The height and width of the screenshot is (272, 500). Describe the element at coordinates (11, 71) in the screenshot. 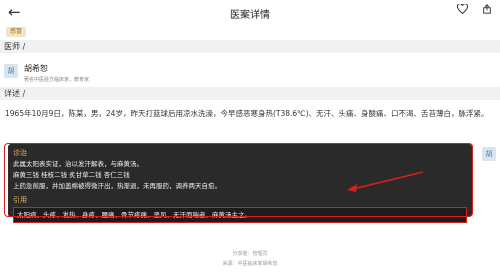

I see `author-avatar: 胡` at that location.